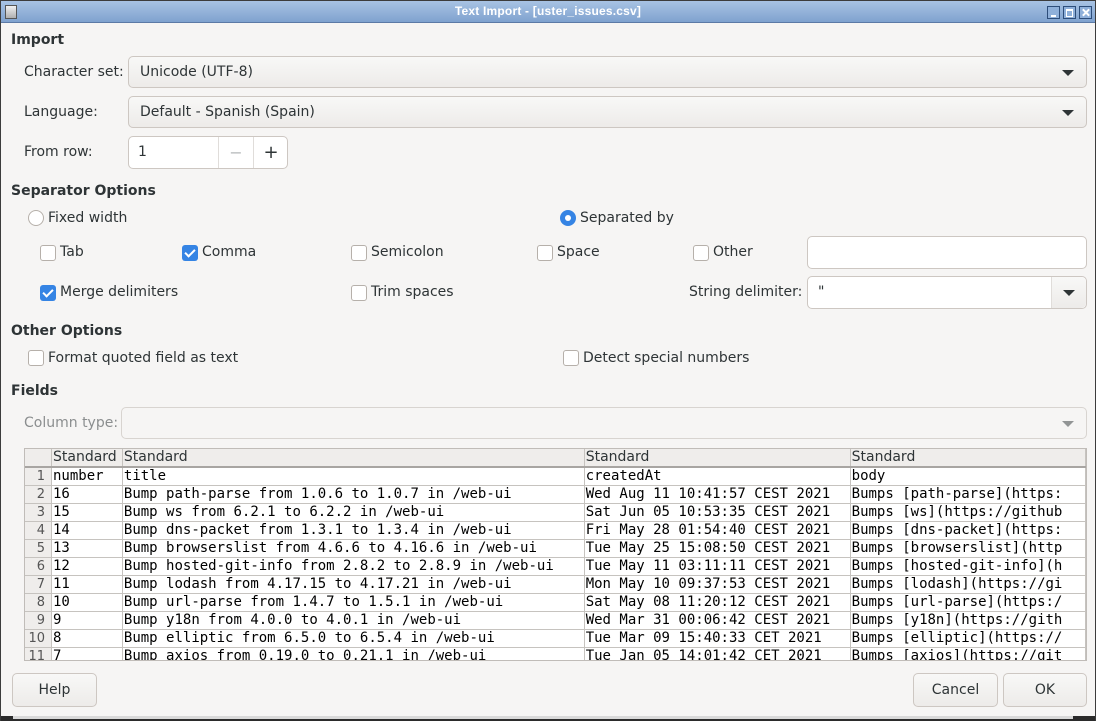  I want to click on window-title: Text Import - [uster_issues.csv], so click(548, 11).